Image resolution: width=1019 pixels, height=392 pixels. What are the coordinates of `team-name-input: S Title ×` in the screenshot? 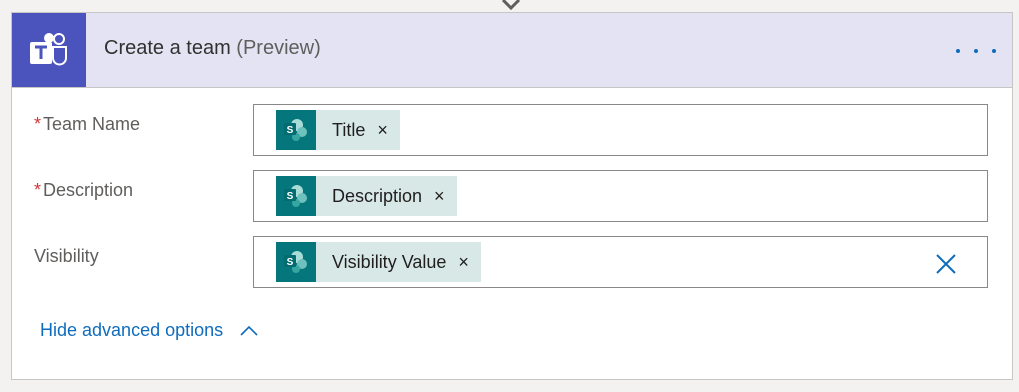 It's located at (620, 130).